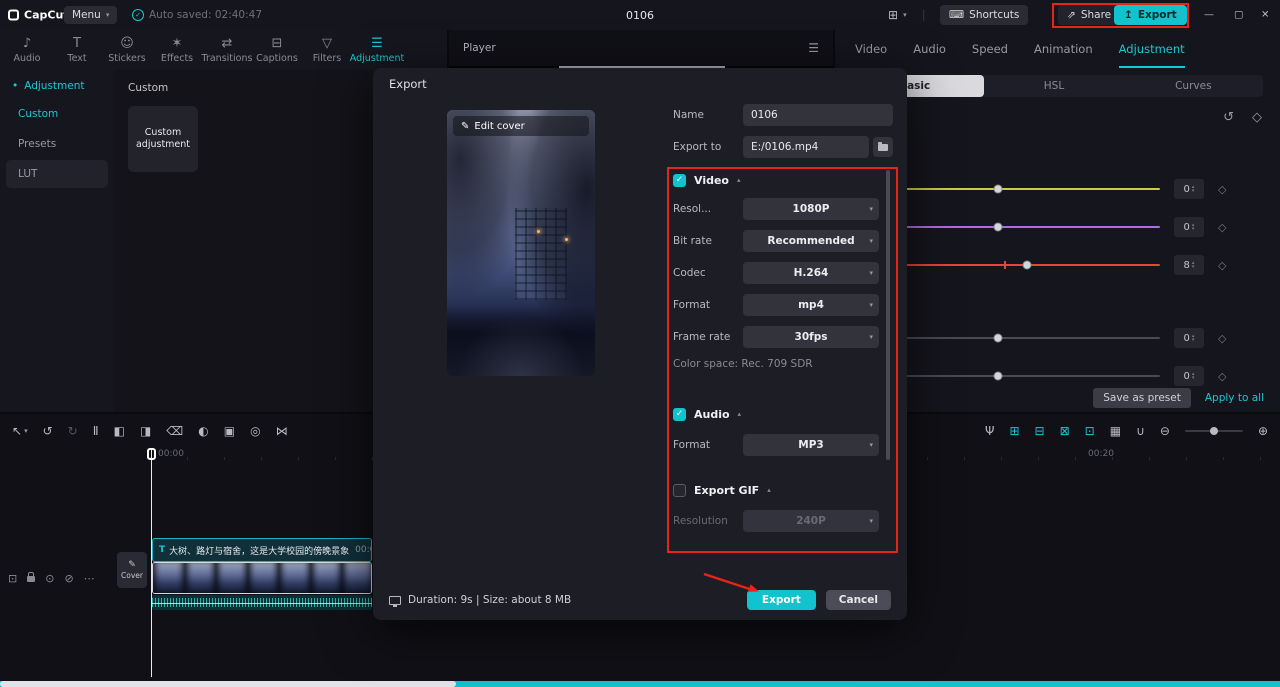  What do you see at coordinates (151, 454) in the screenshot?
I see `playhead-handle` at bounding box center [151, 454].